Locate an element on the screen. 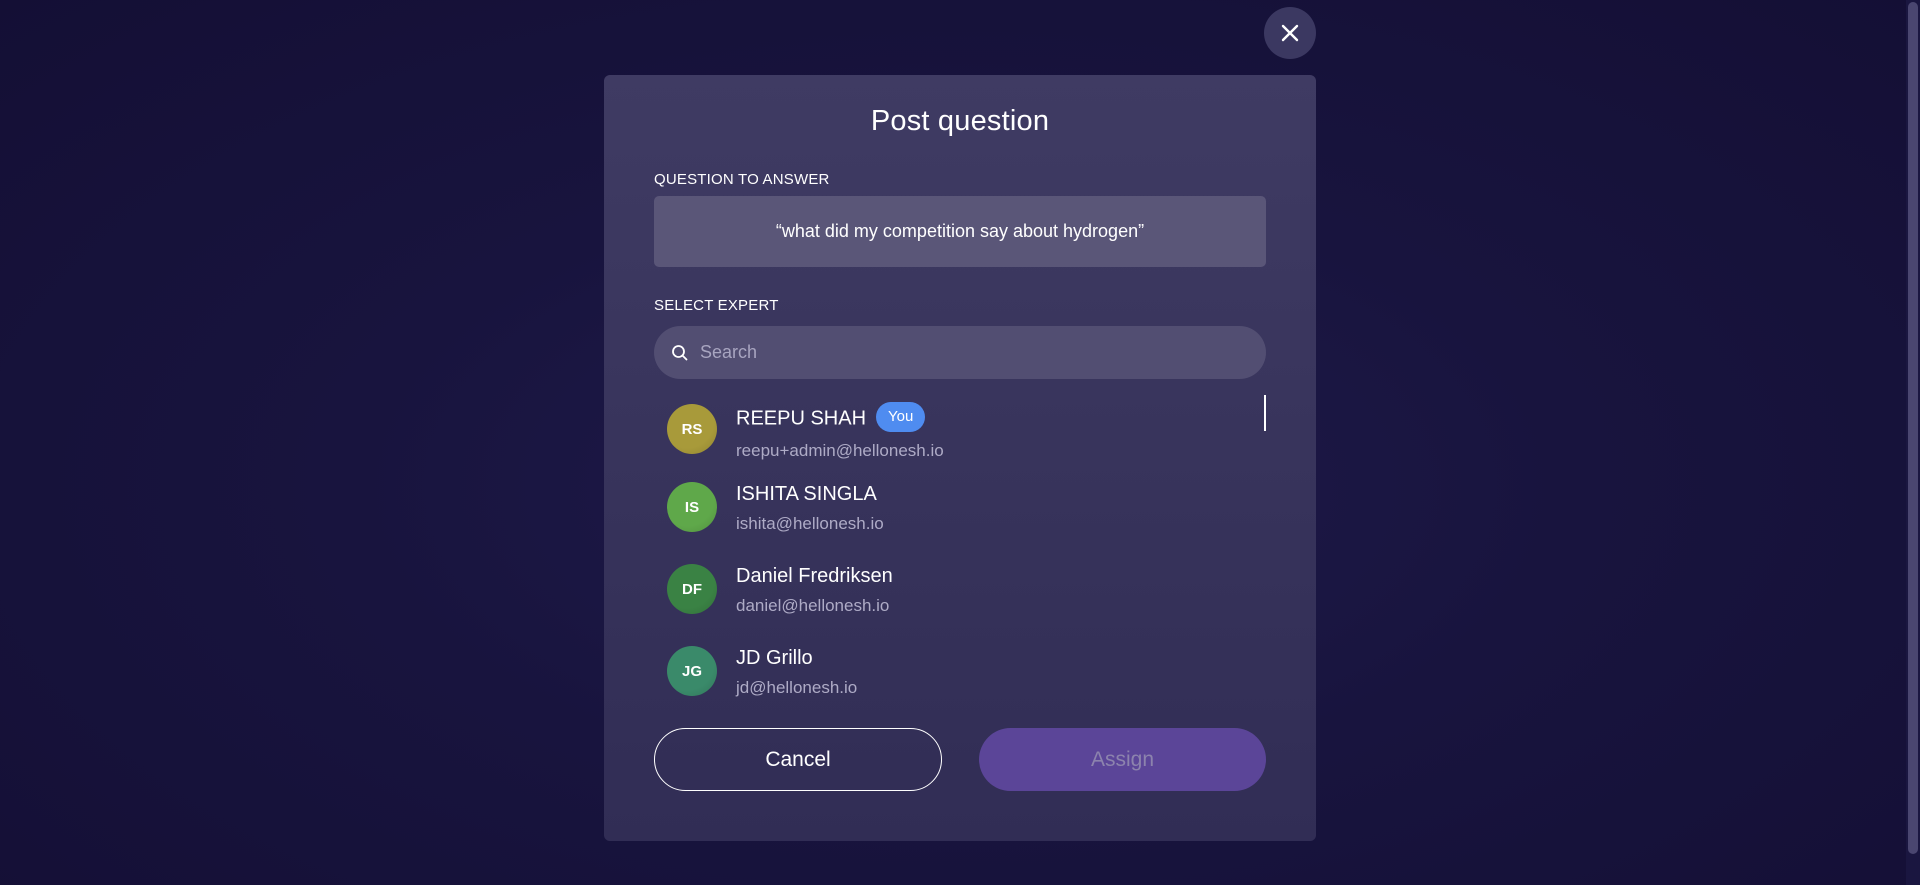 Image resolution: width=1920 pixels, height=885 pixels. modal-title: Post question is located at coordinates (960, 121).